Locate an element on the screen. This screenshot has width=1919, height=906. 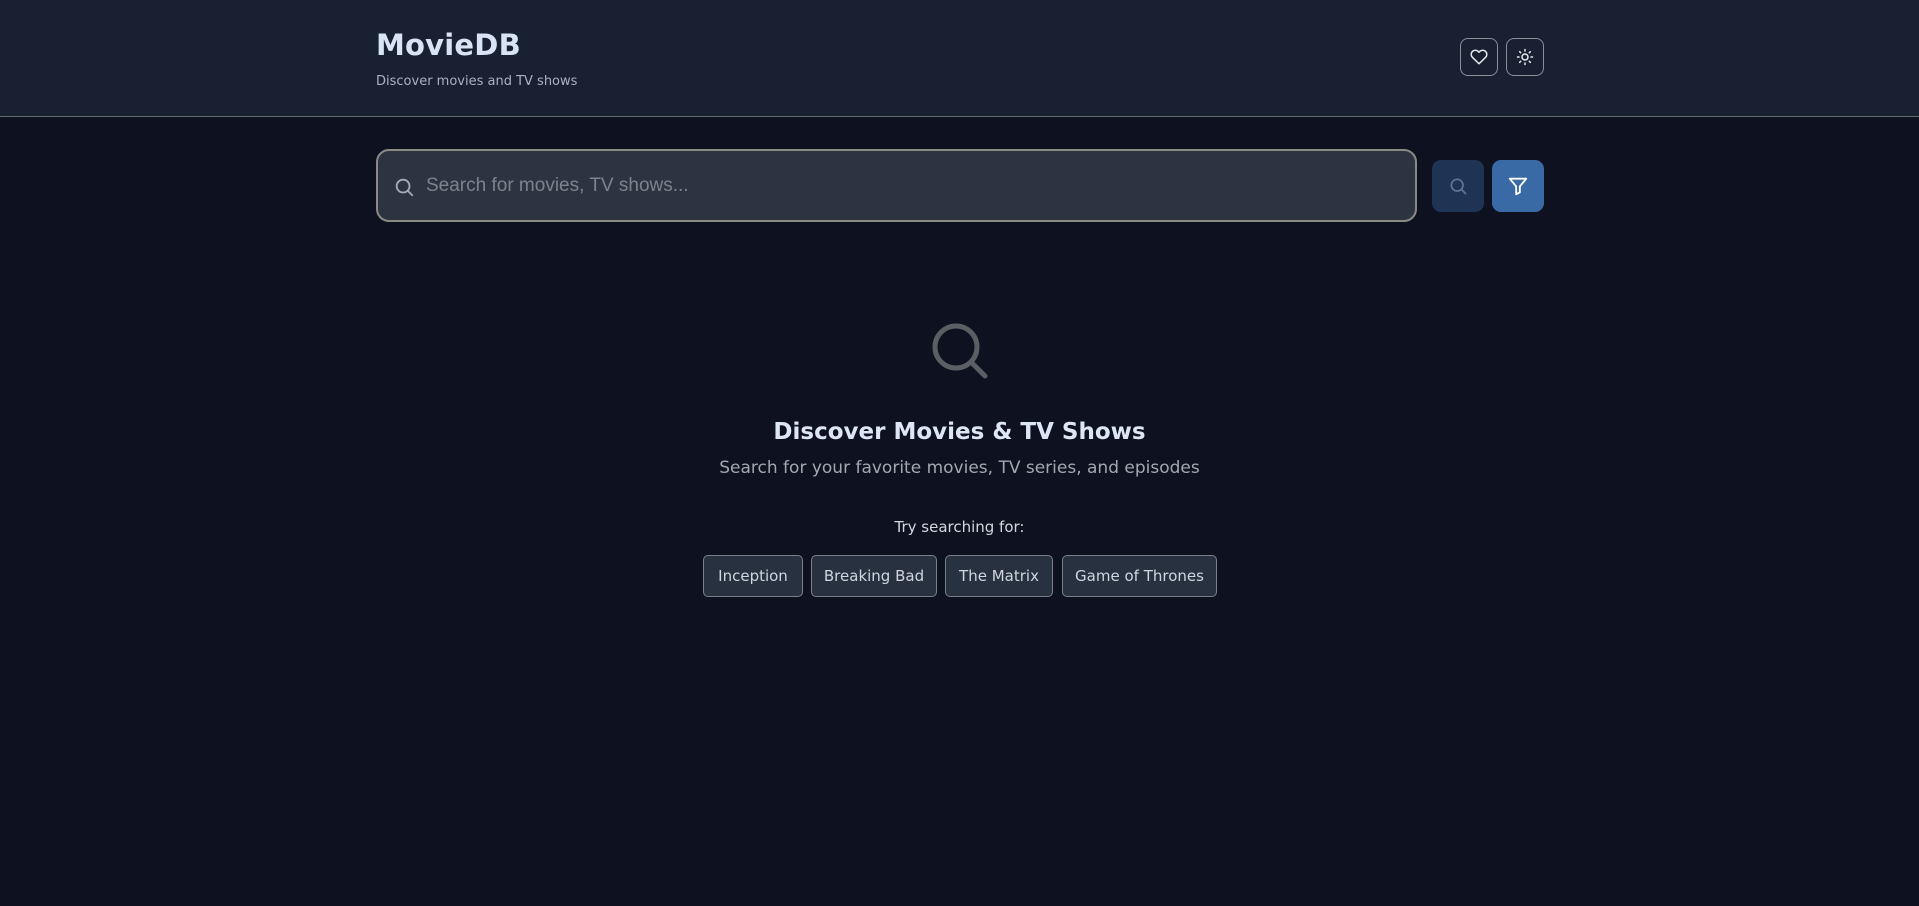
sun-icon is located at coordinates (1525, 57).